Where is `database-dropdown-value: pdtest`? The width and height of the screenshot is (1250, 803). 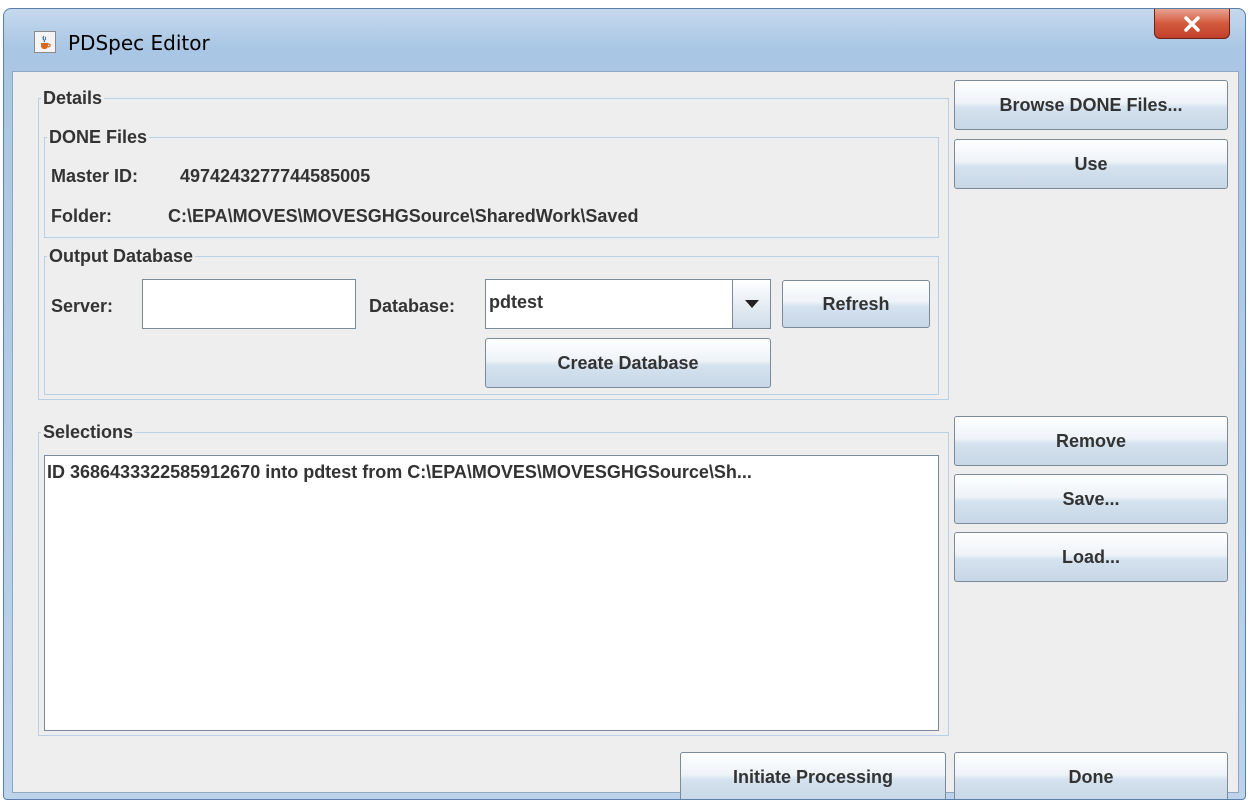 database-dropdown-value: pdtest is located at coordinates (516, 302).